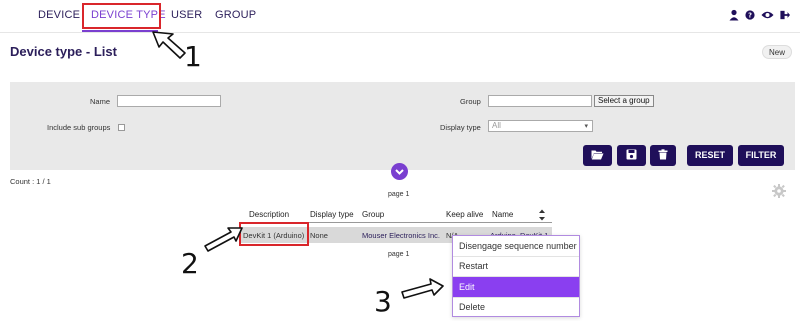  I want to click on menu-item-edit: Edit, so click(516, 287).